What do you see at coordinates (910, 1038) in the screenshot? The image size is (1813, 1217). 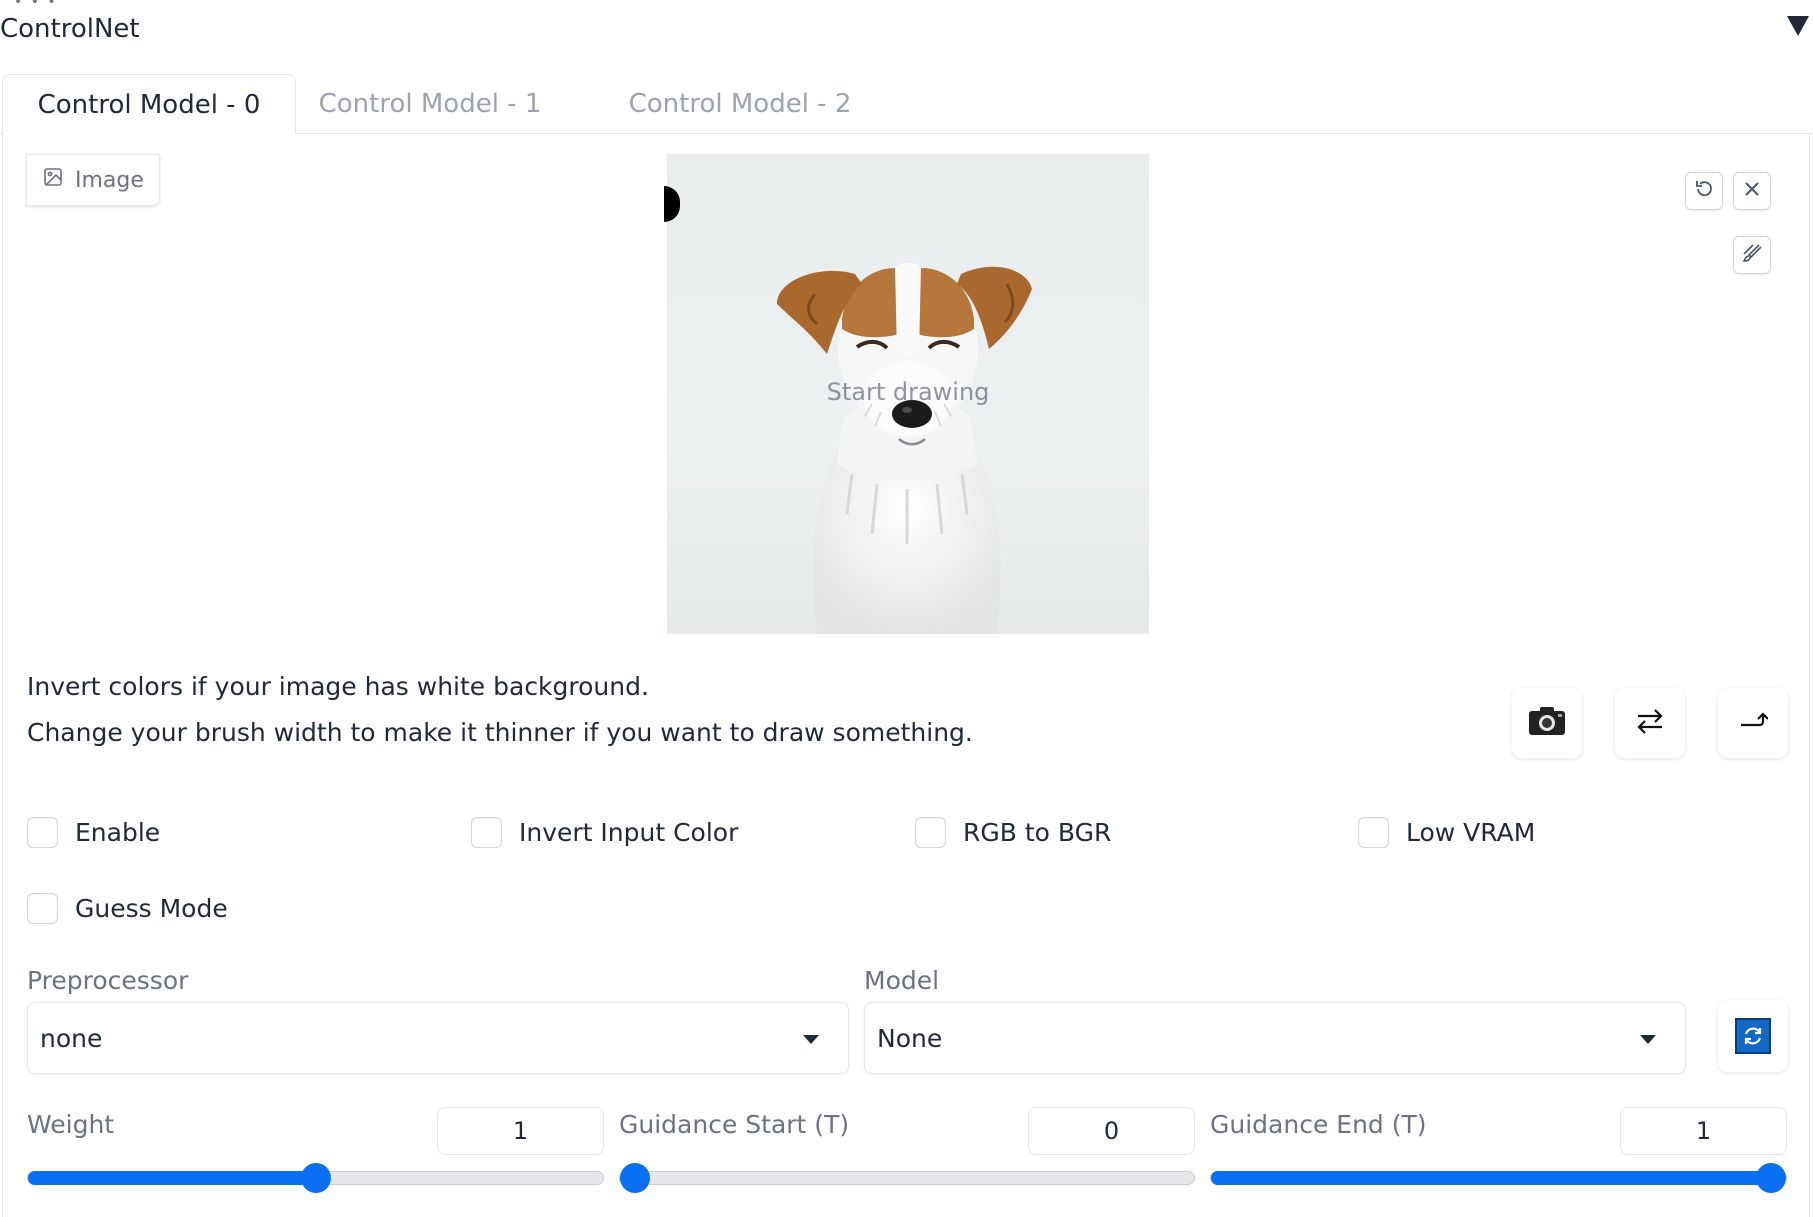 I see `model-value: None` at bounding box center [910, 1038].